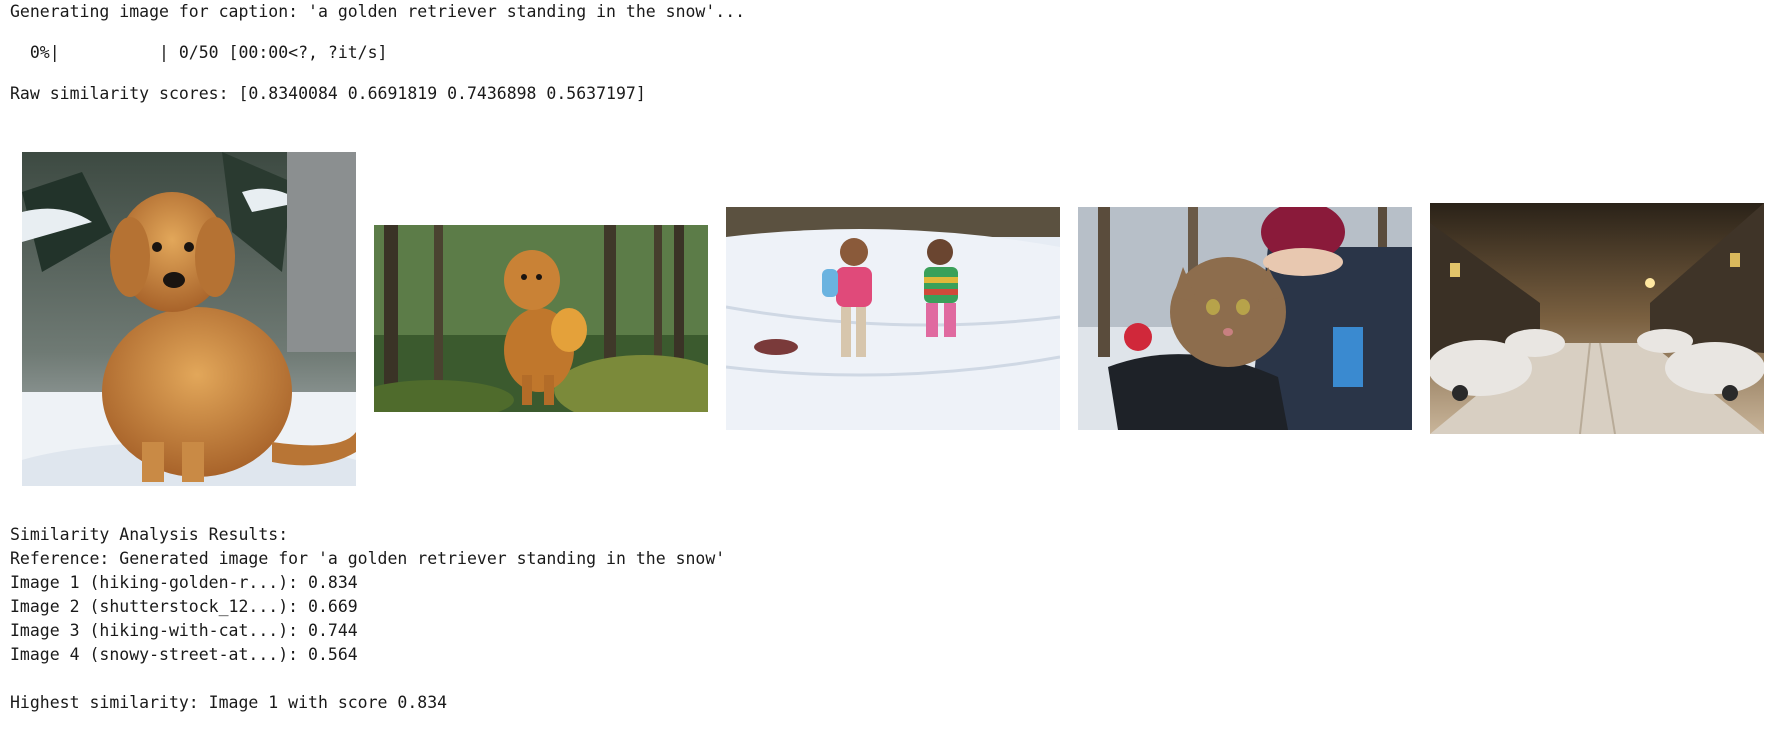 This screenshot has height=732, width=1787. What do you see at coordinates (184, 630) in the screenshot?
I see `result-line-3: Image 3 (hiking-with-cat...): 0.744` at bounding box center [184, 630].